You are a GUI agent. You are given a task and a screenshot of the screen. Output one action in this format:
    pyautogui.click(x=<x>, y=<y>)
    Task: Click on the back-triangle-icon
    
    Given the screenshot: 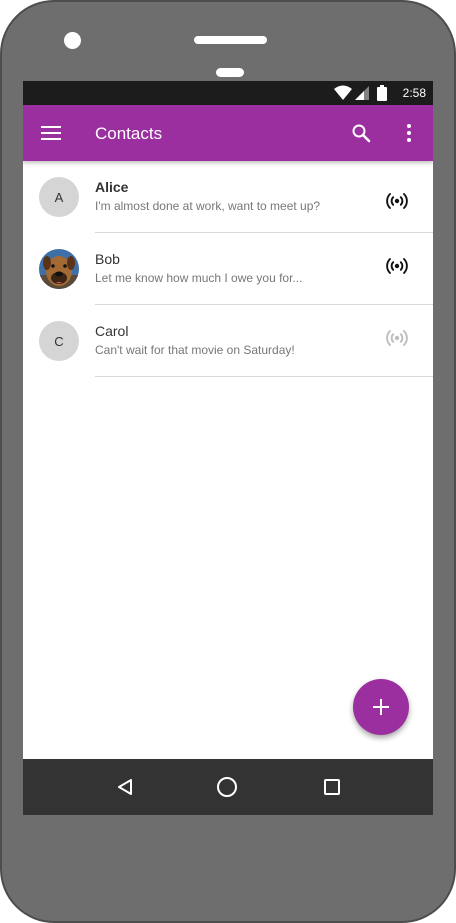 What is the action you would take?
    pyautogui.click(x=125, y=787)
    